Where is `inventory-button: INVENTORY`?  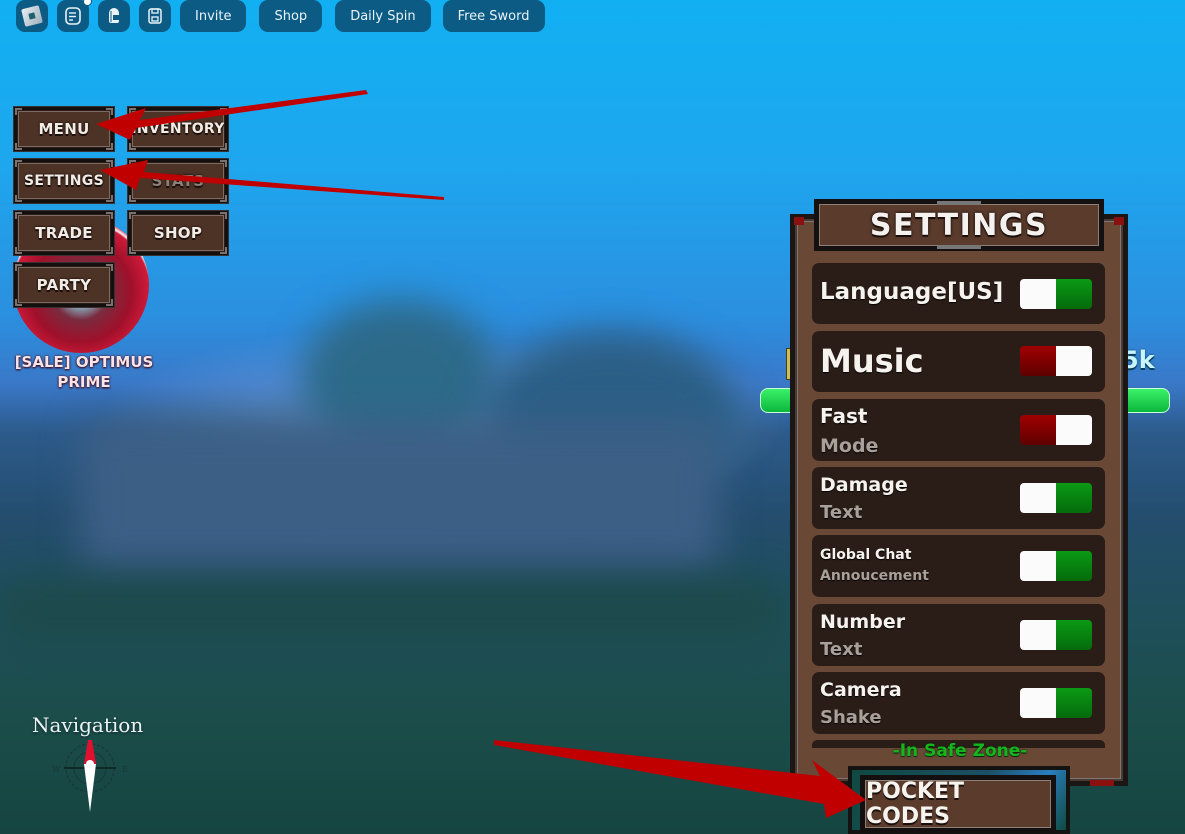
inventory-button: INVENTORY is located at coordinates (178, 129).